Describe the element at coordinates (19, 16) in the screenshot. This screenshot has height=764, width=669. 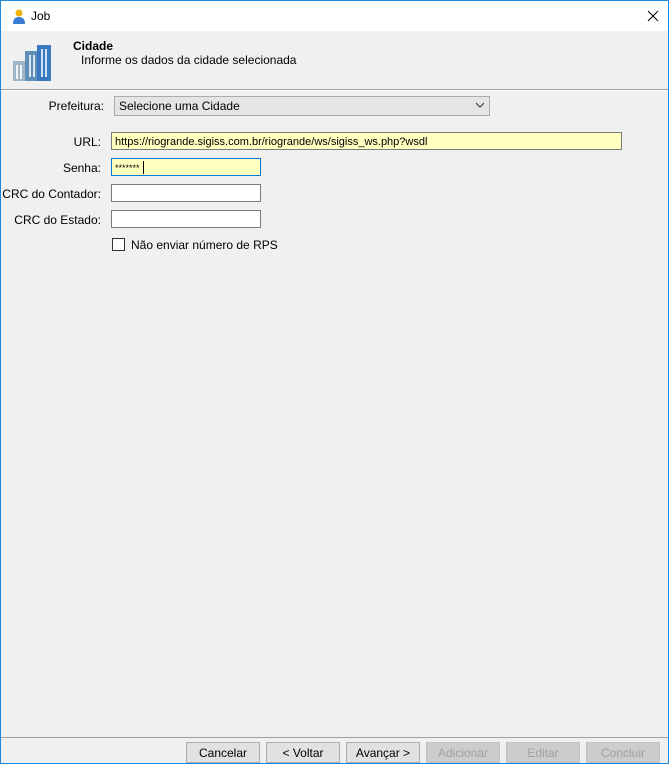
I see `user-icon` at that location.